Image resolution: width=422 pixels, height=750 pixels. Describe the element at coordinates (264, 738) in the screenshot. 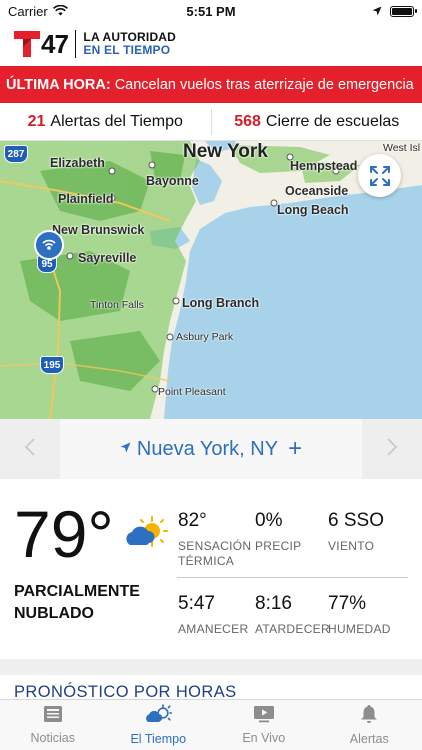

I see `tab-en-vivo-label: En Vivo` at that location.